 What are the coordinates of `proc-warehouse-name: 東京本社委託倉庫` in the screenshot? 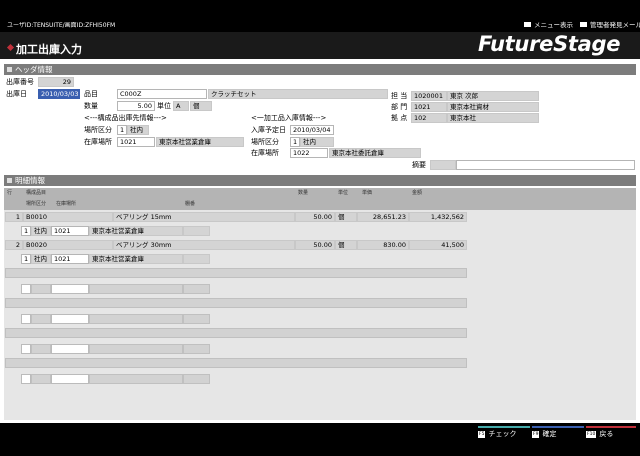 It's located at (375, 153).